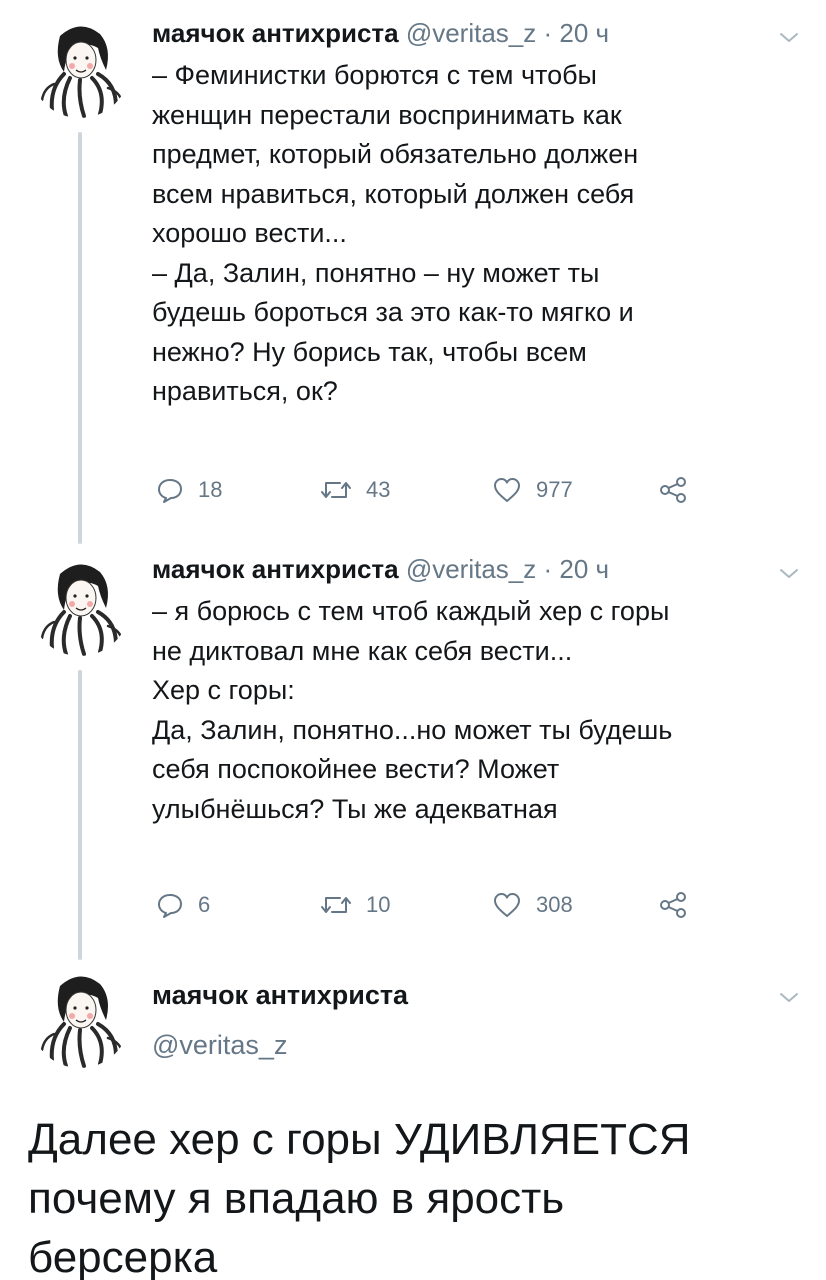 This screenshot has height=1280, width=826. Describe the element at coordinates (378, 489) in the screenshot. I see `retweet-count: 43` at that location.